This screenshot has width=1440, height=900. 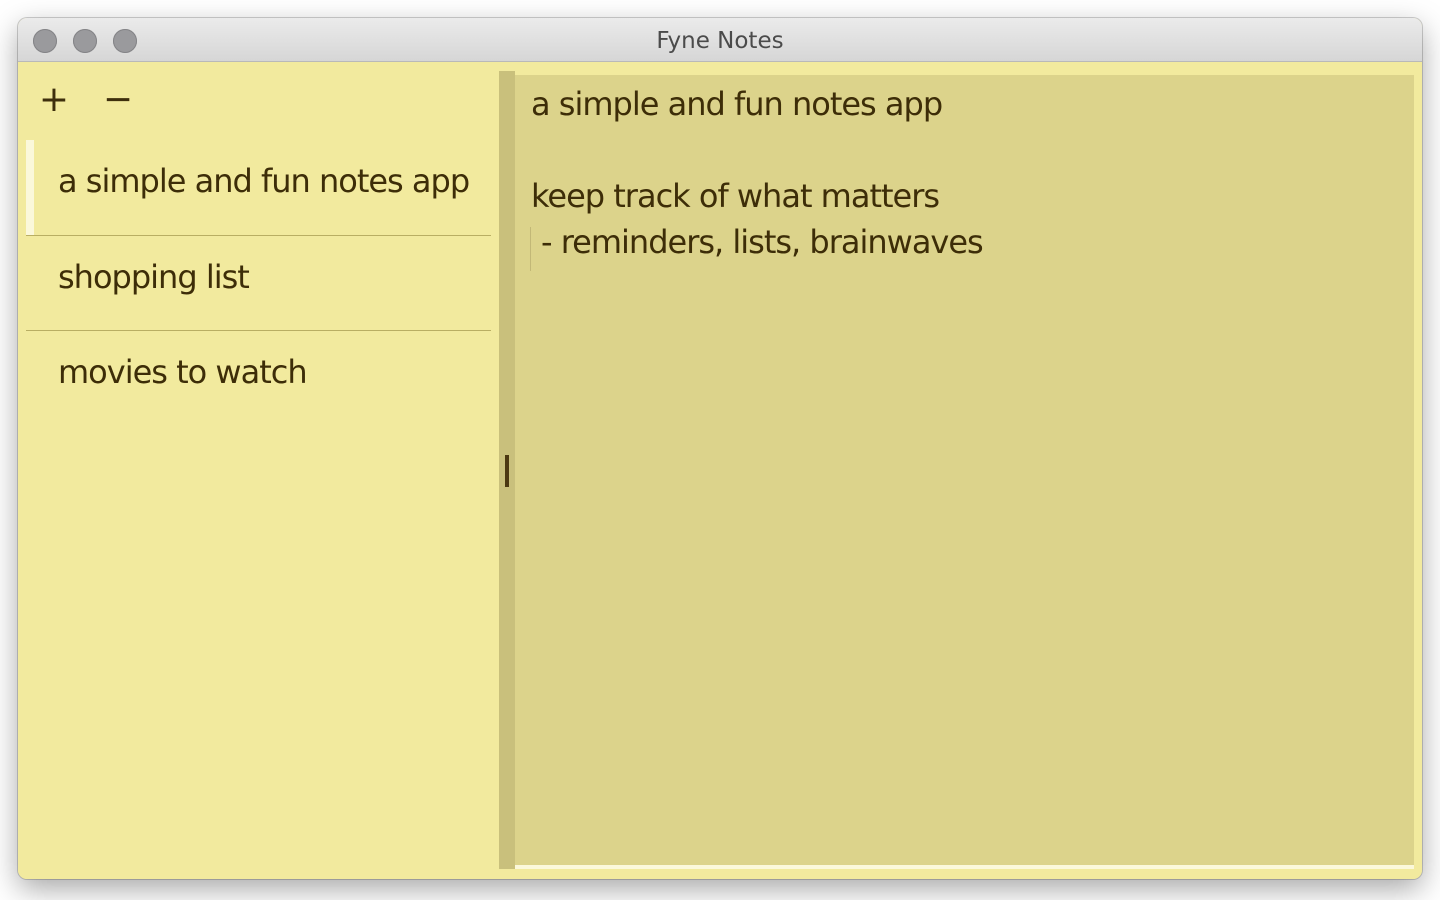 I want to click on text-cursor, so click(x=530, y=249).